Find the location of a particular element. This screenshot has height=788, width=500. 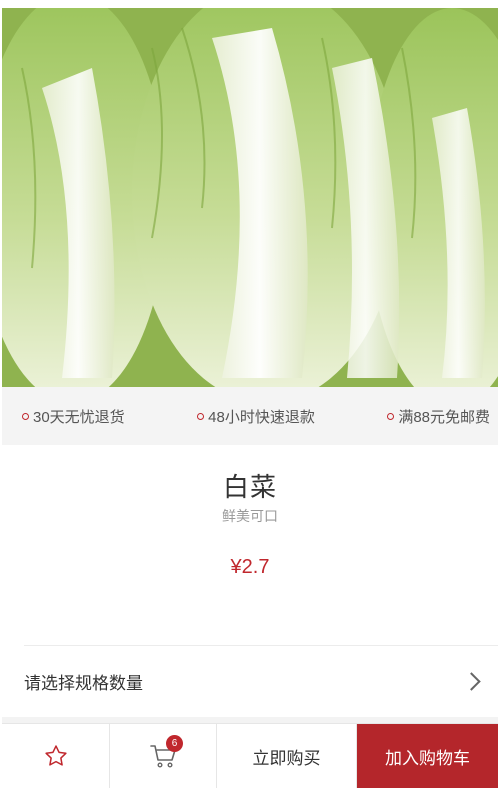

add-to-cart-button: 加入购物车 is located at coordinates (427, 756).